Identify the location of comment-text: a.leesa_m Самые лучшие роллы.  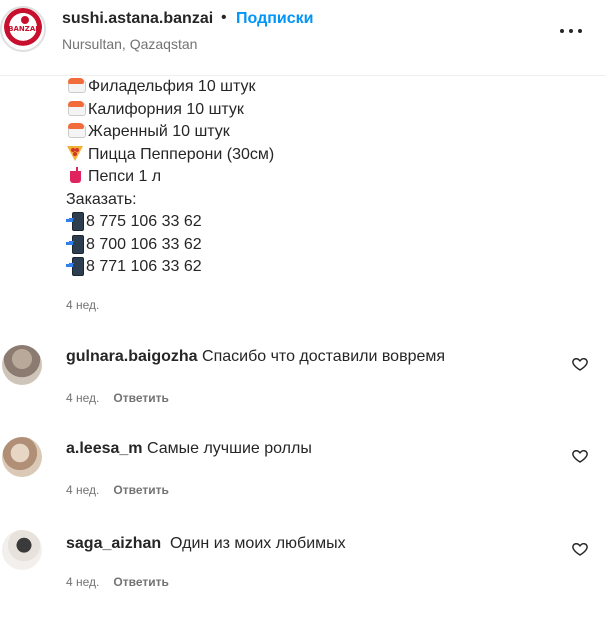
(189, 449).